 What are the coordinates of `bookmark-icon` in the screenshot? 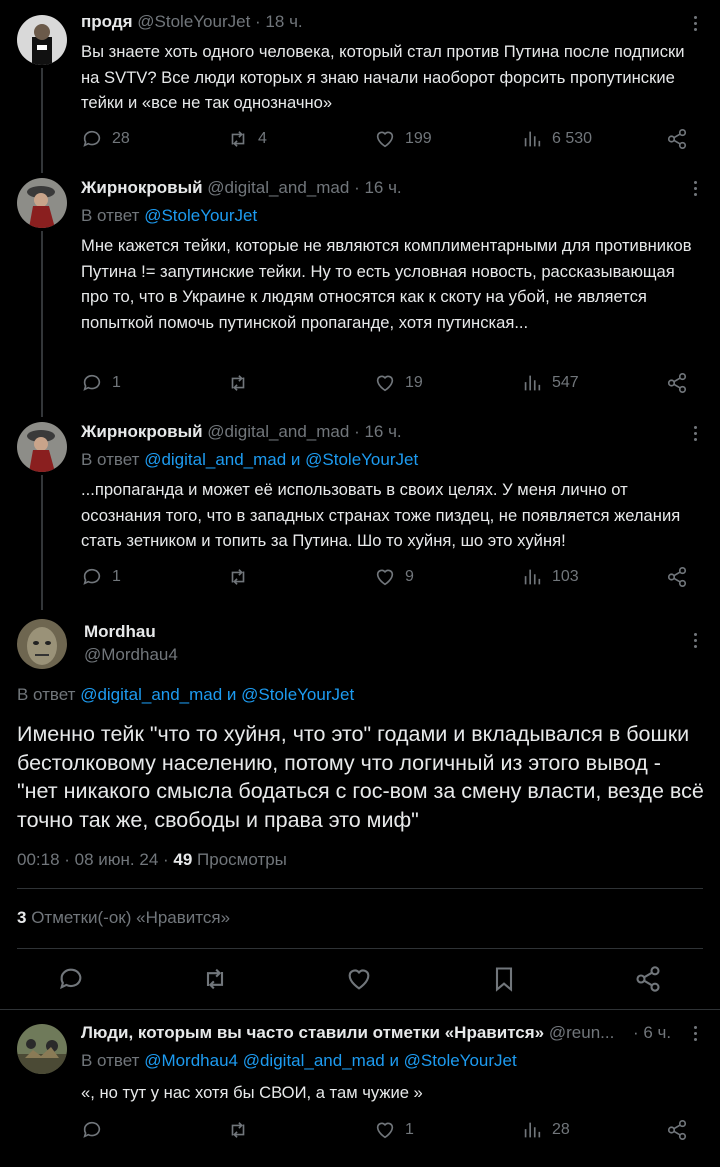 It's located at (504, 979).